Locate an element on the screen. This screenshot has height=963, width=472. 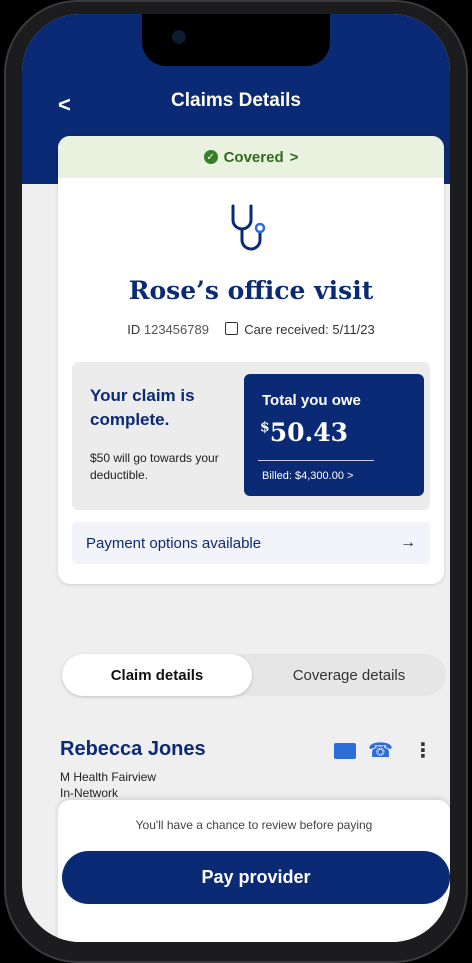
claim-meta: ID 123456789 Care received: 5/11/23 is located at coordinates (251, 329).